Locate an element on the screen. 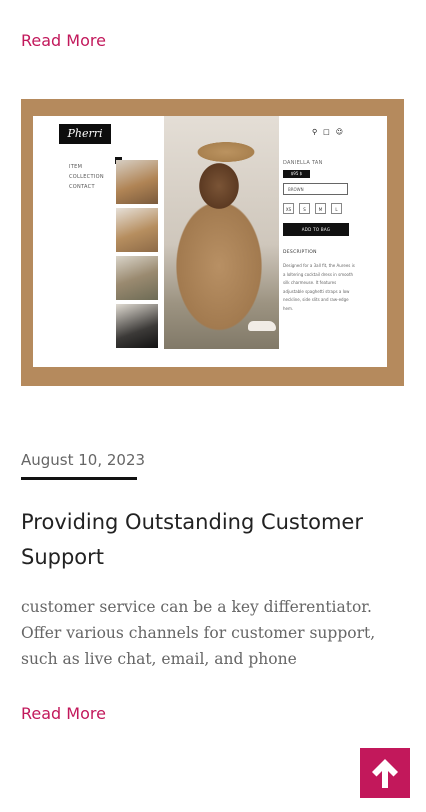  mockup-menu-item: CONTACT is located at coordinates (82, 187).